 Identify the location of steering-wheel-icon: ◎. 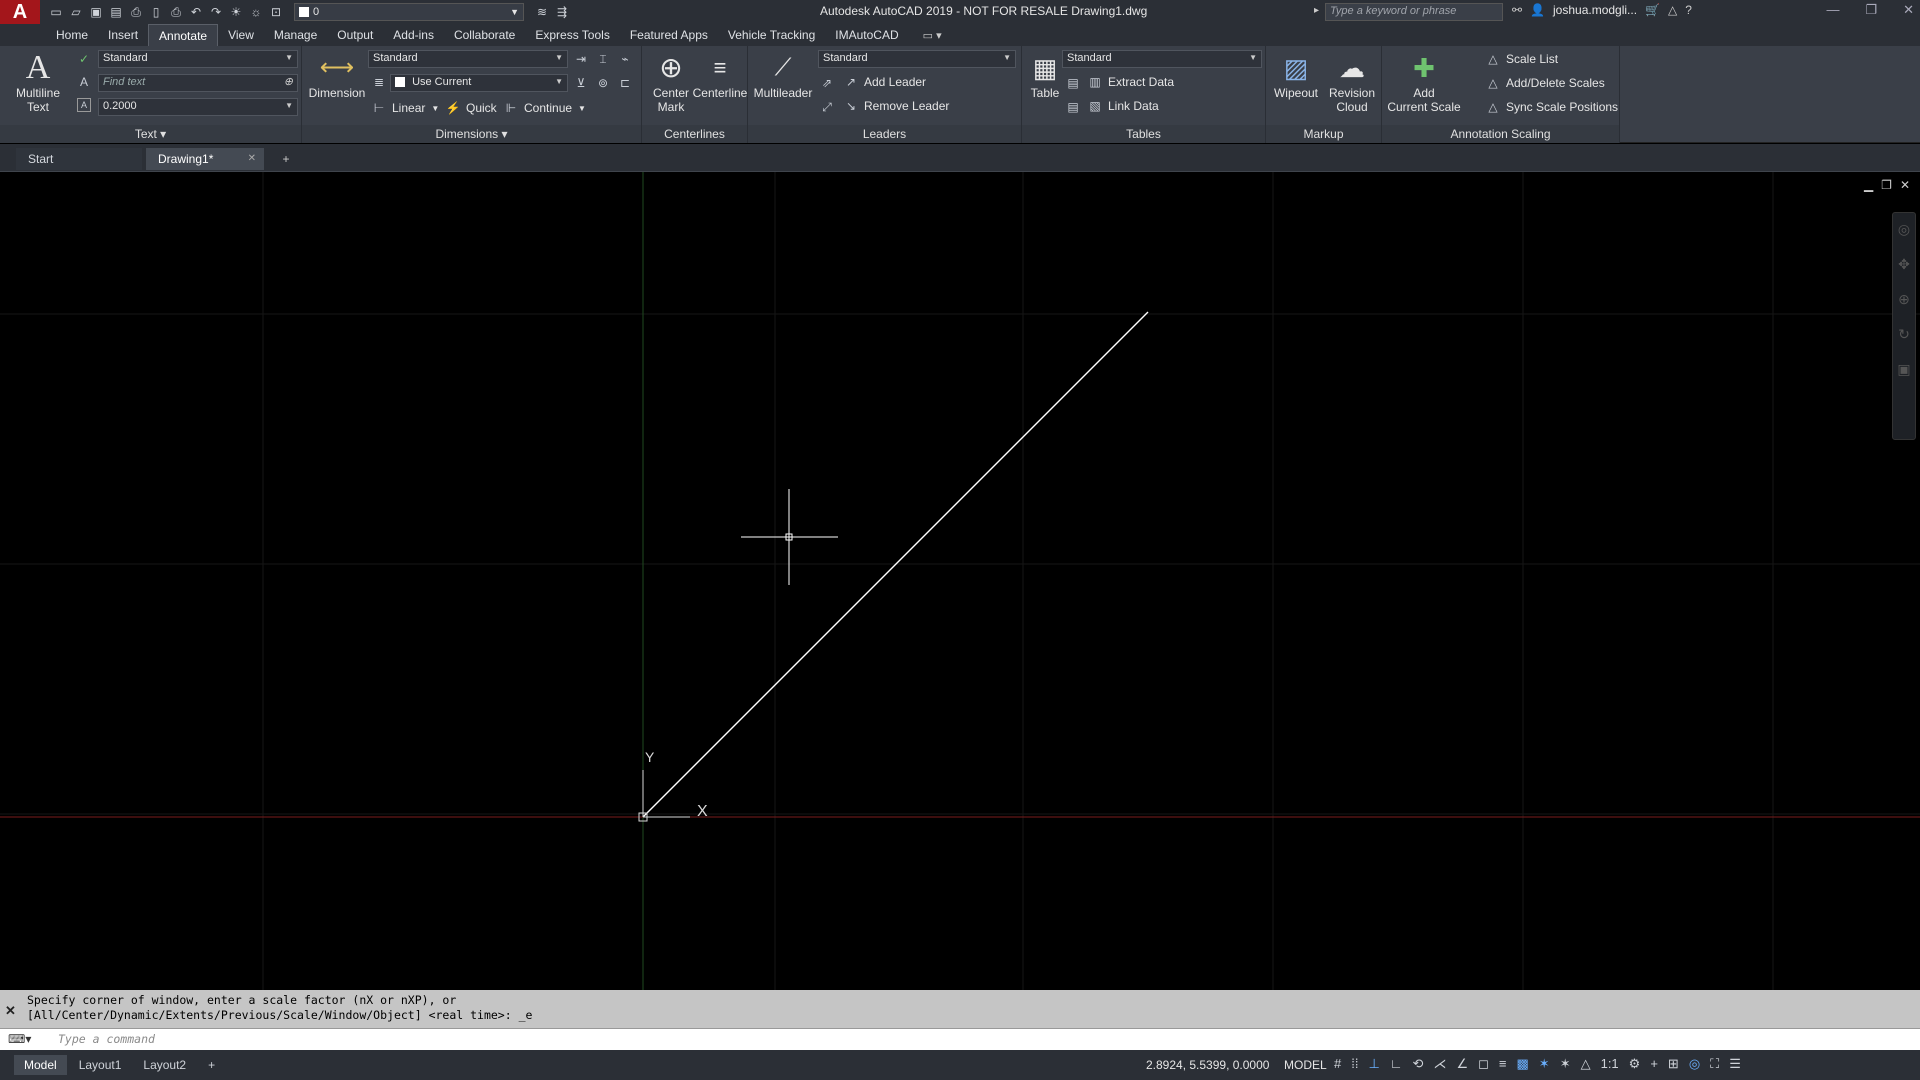
(1904, 229).